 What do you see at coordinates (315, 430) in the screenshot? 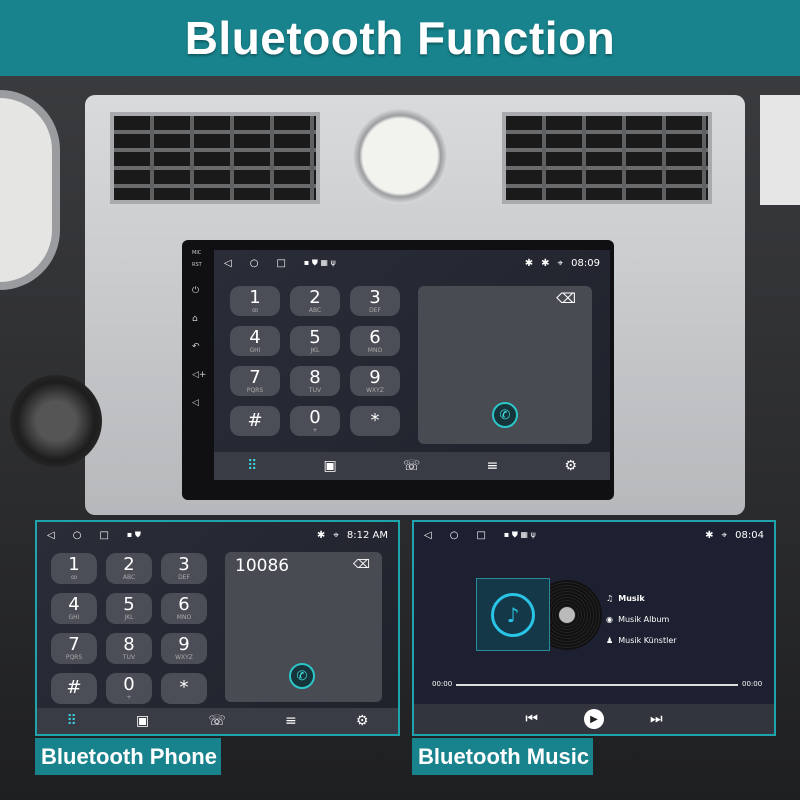
I see `key-letters: +` at bounding box center [315, 430].